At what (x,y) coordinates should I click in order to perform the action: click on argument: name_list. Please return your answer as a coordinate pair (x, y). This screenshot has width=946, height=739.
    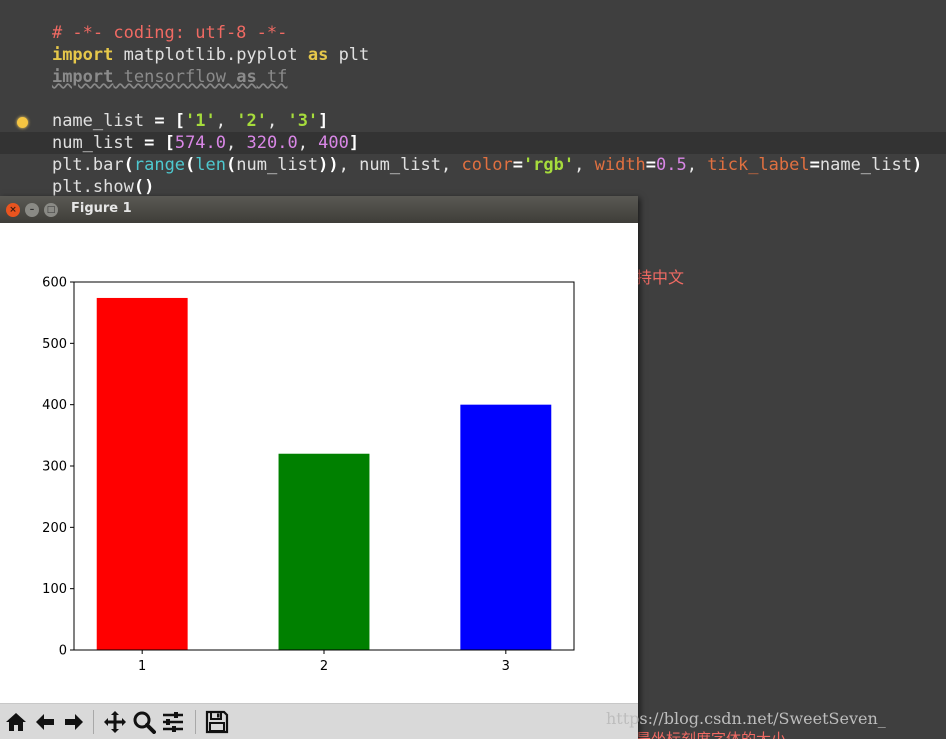
    Looking at the image, I should click on (865, 165).